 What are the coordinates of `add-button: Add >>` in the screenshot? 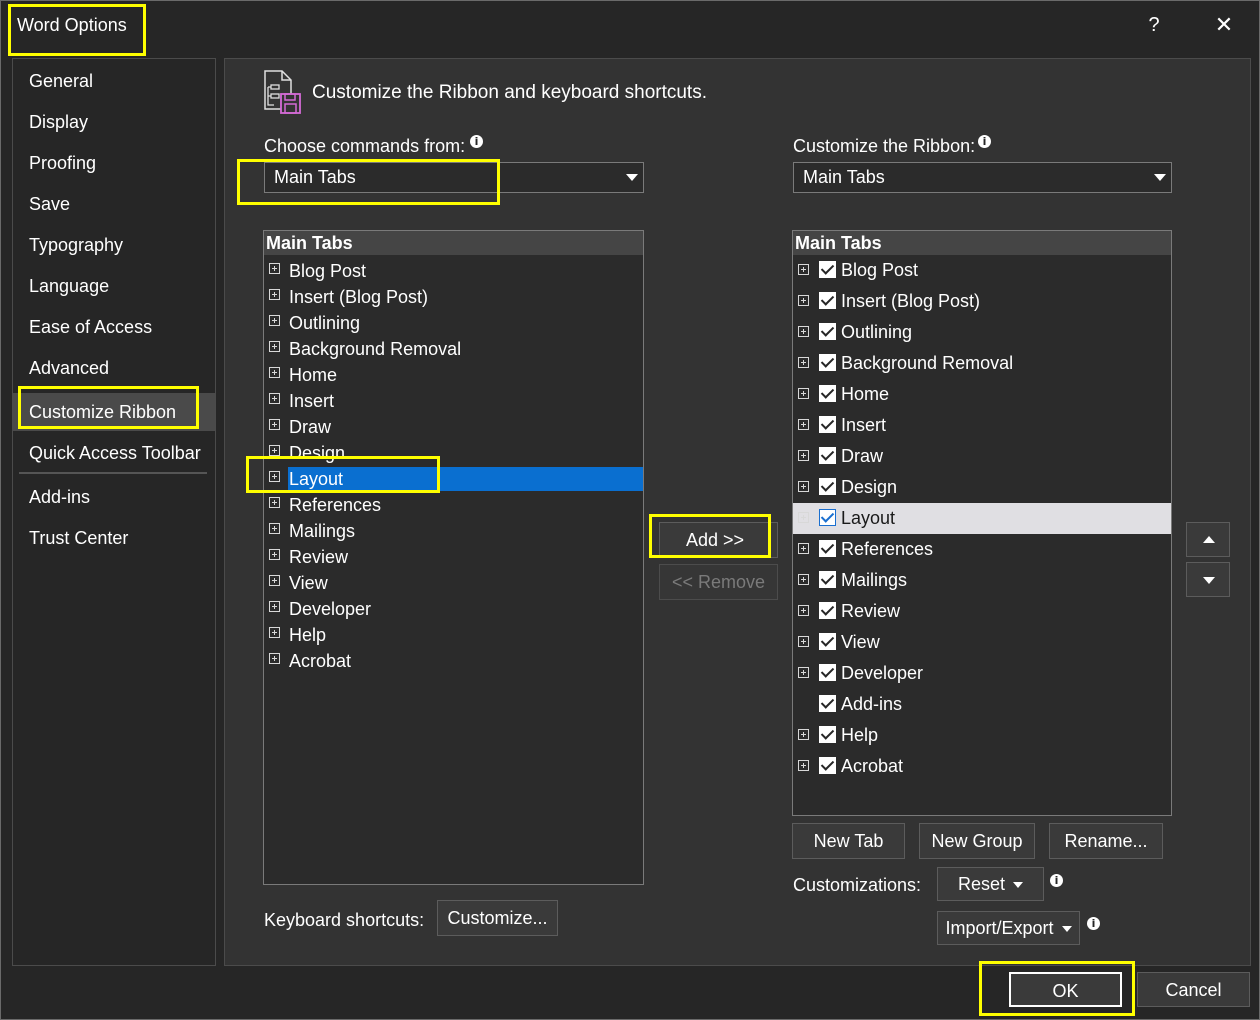 It's located at (718, 540).